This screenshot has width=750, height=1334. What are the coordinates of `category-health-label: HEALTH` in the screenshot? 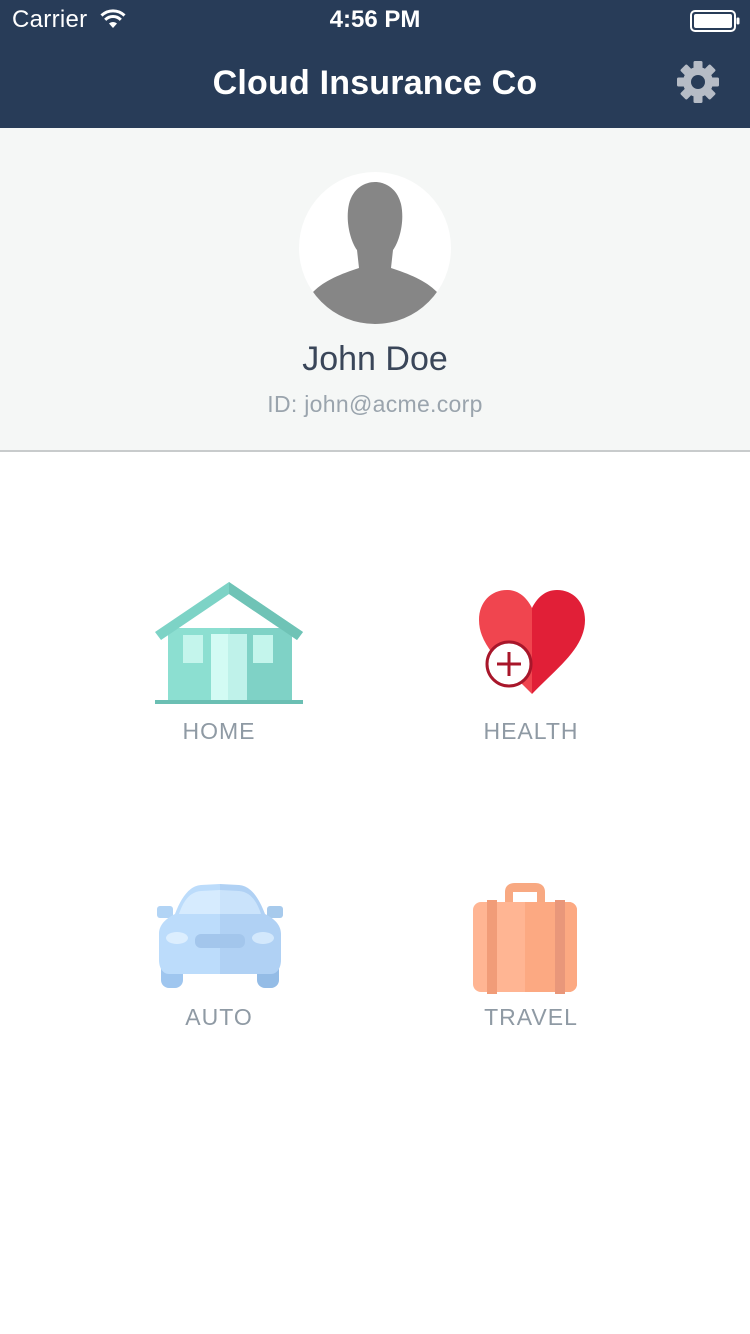 It's located at (531, 731).